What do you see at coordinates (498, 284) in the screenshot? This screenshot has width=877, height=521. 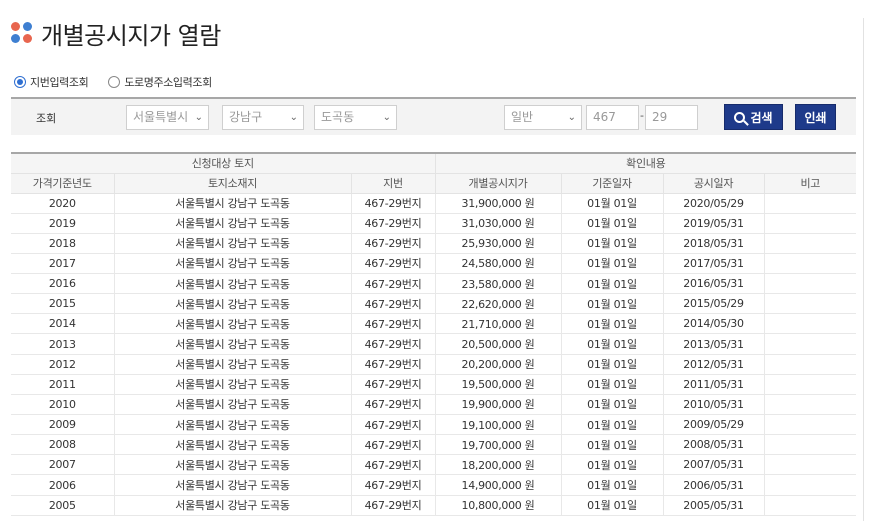 I see `cell-price: 23,580,000 원` at bounding box center [498, 284].